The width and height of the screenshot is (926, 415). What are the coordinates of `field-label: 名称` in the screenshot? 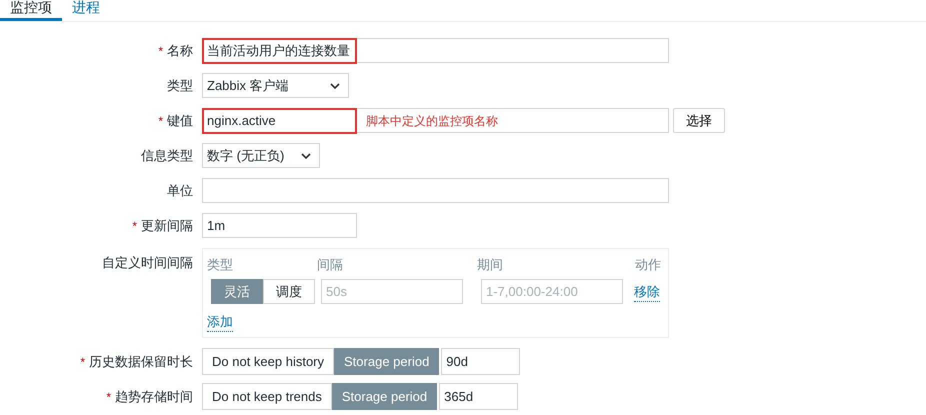 It's located at (180, 51).